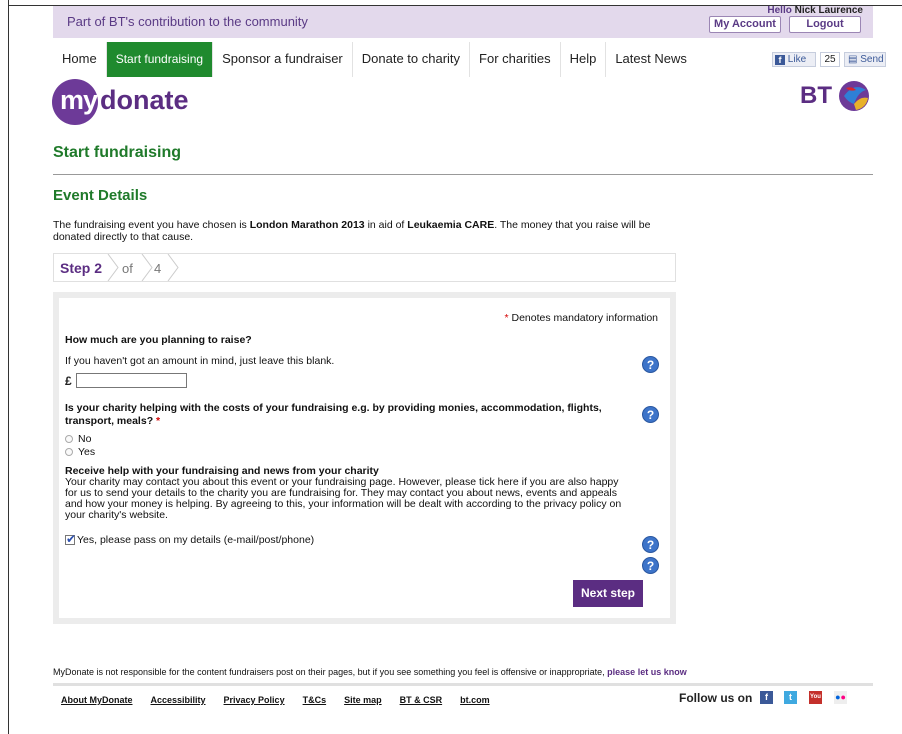 Image resolution: width=902 pixels, height=734 pixels. I want to click on user-greeting: Hello Nick Laurence, so click(815, 10).